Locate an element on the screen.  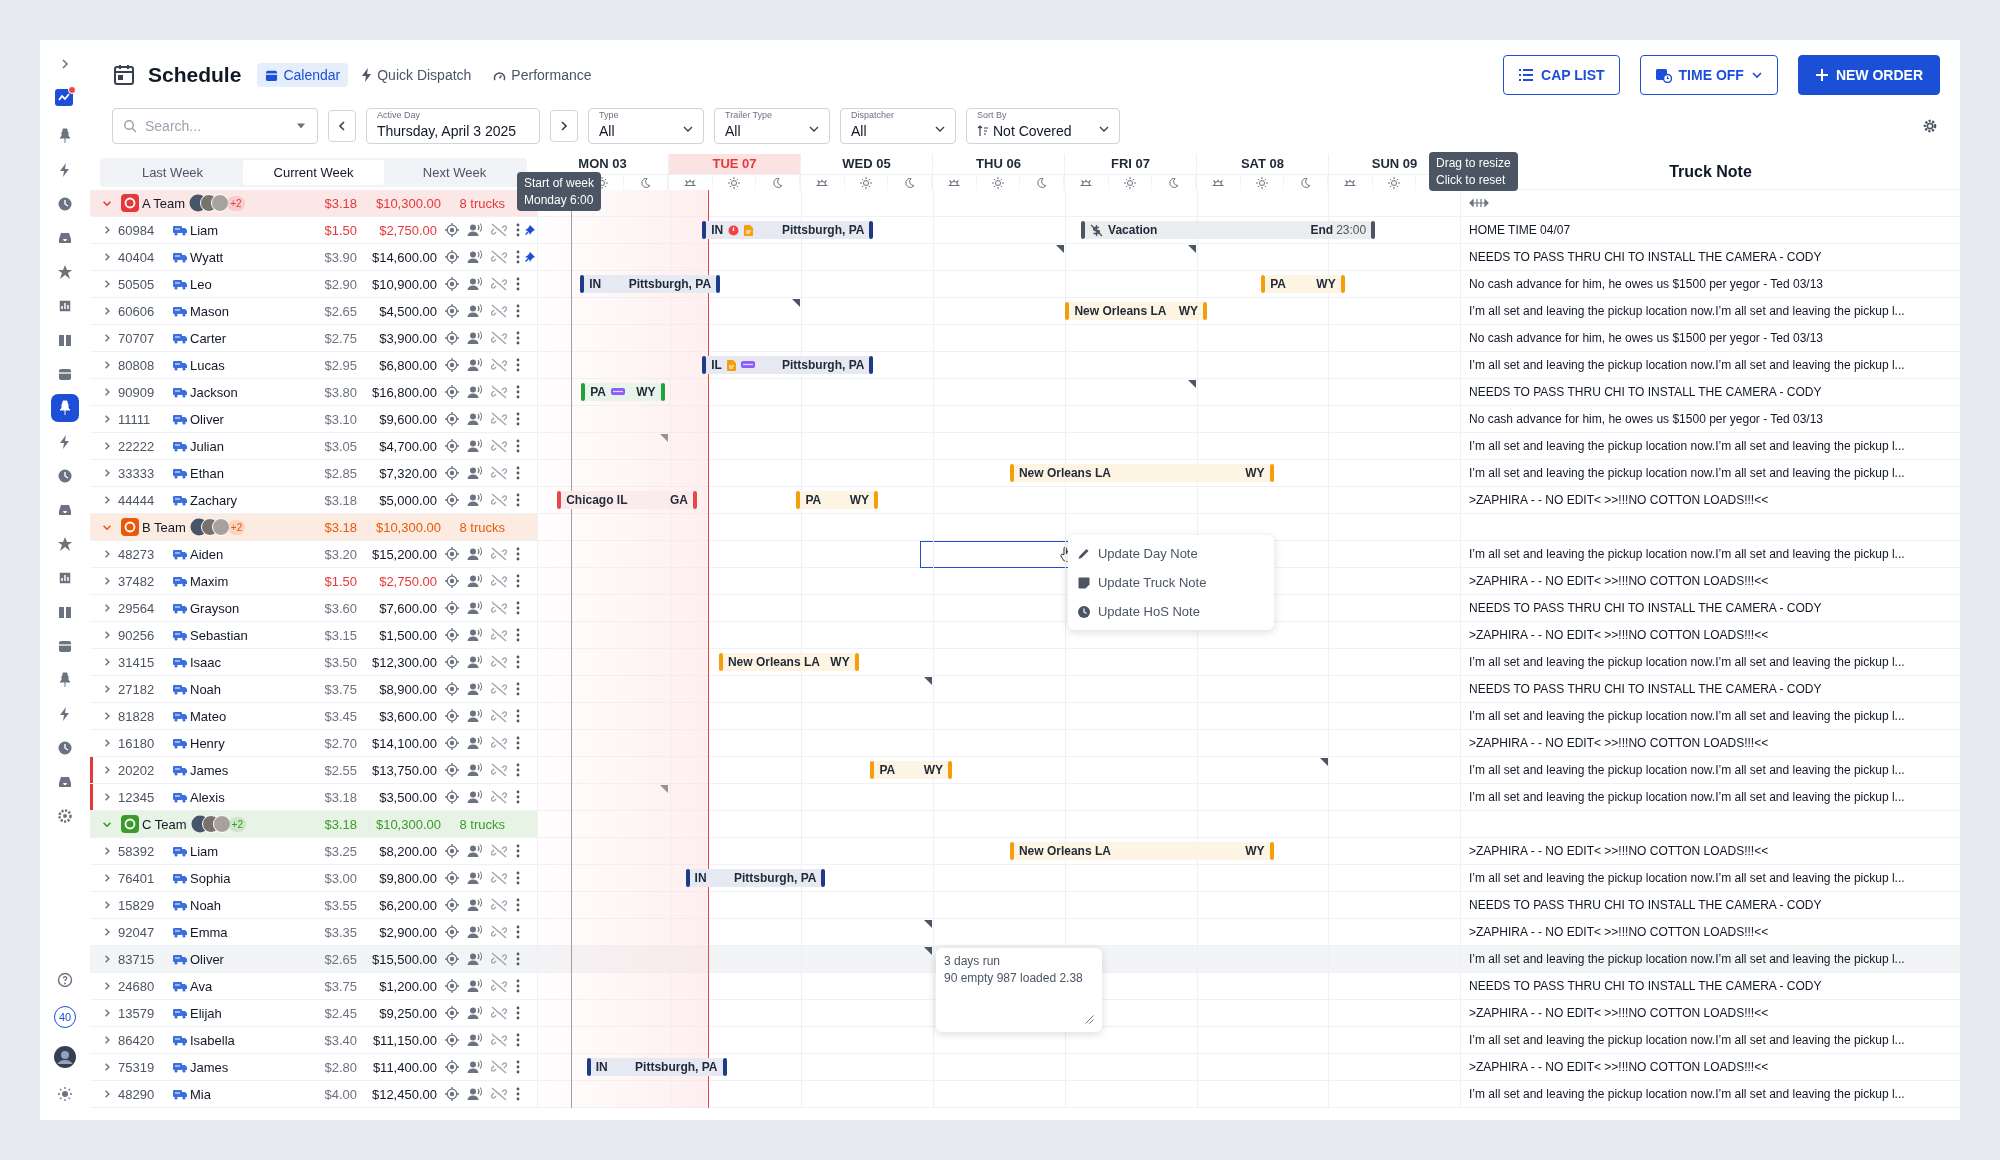
driver-name: Jackson is located at coordinates (214, 392).